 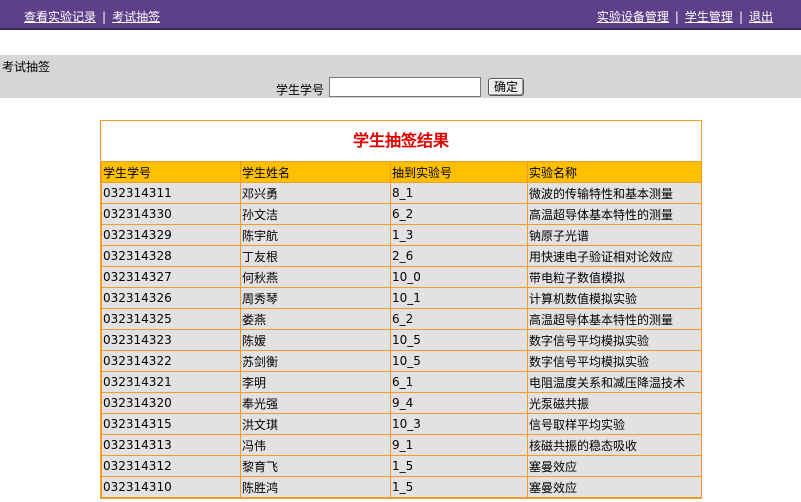 I want to click on cell-student-name: 冯伟, so click(x=315, y=445).